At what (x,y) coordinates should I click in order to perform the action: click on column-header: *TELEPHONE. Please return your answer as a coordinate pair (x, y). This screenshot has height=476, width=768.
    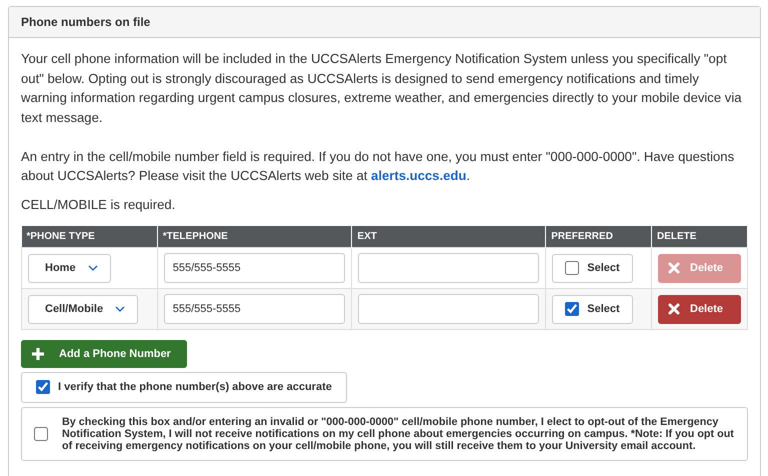
    Looking at the image, I should click on (254, 237).